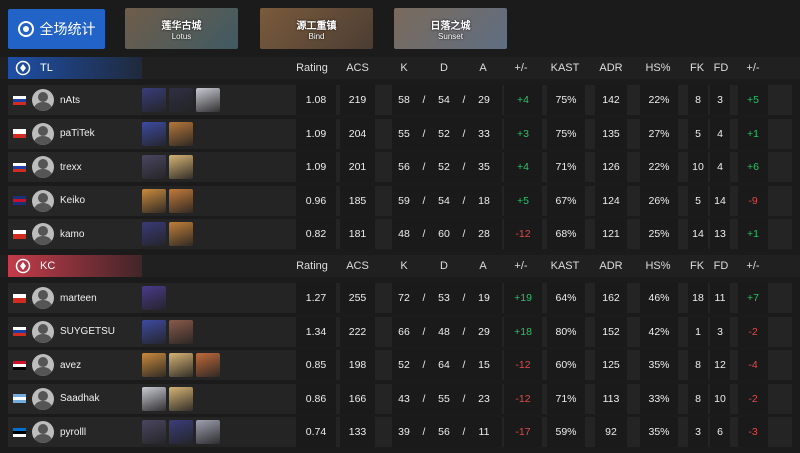  Describe the element at coordinates (697, 266) in the screenshot. I see `column-header: FK` at that location.